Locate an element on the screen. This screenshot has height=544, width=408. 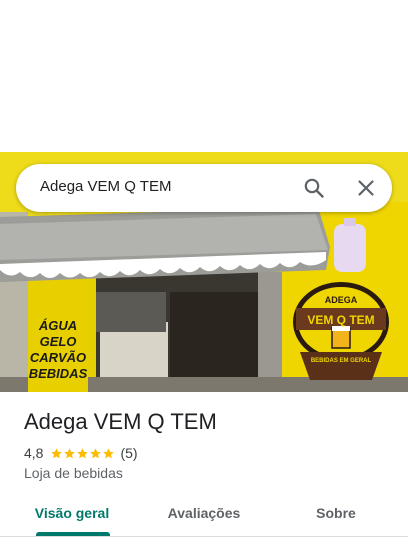
rating-row: 4,8 (5) is located at coordinates (81, 453).